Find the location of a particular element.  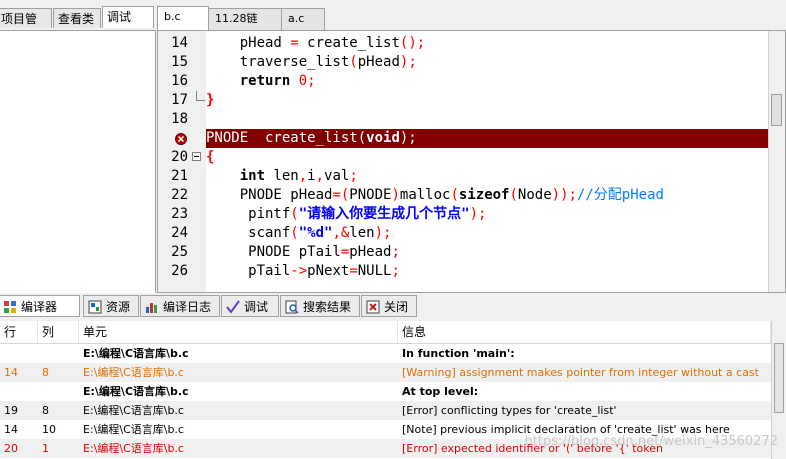

column-header-line: 行 is located at coordinates (19, 332).